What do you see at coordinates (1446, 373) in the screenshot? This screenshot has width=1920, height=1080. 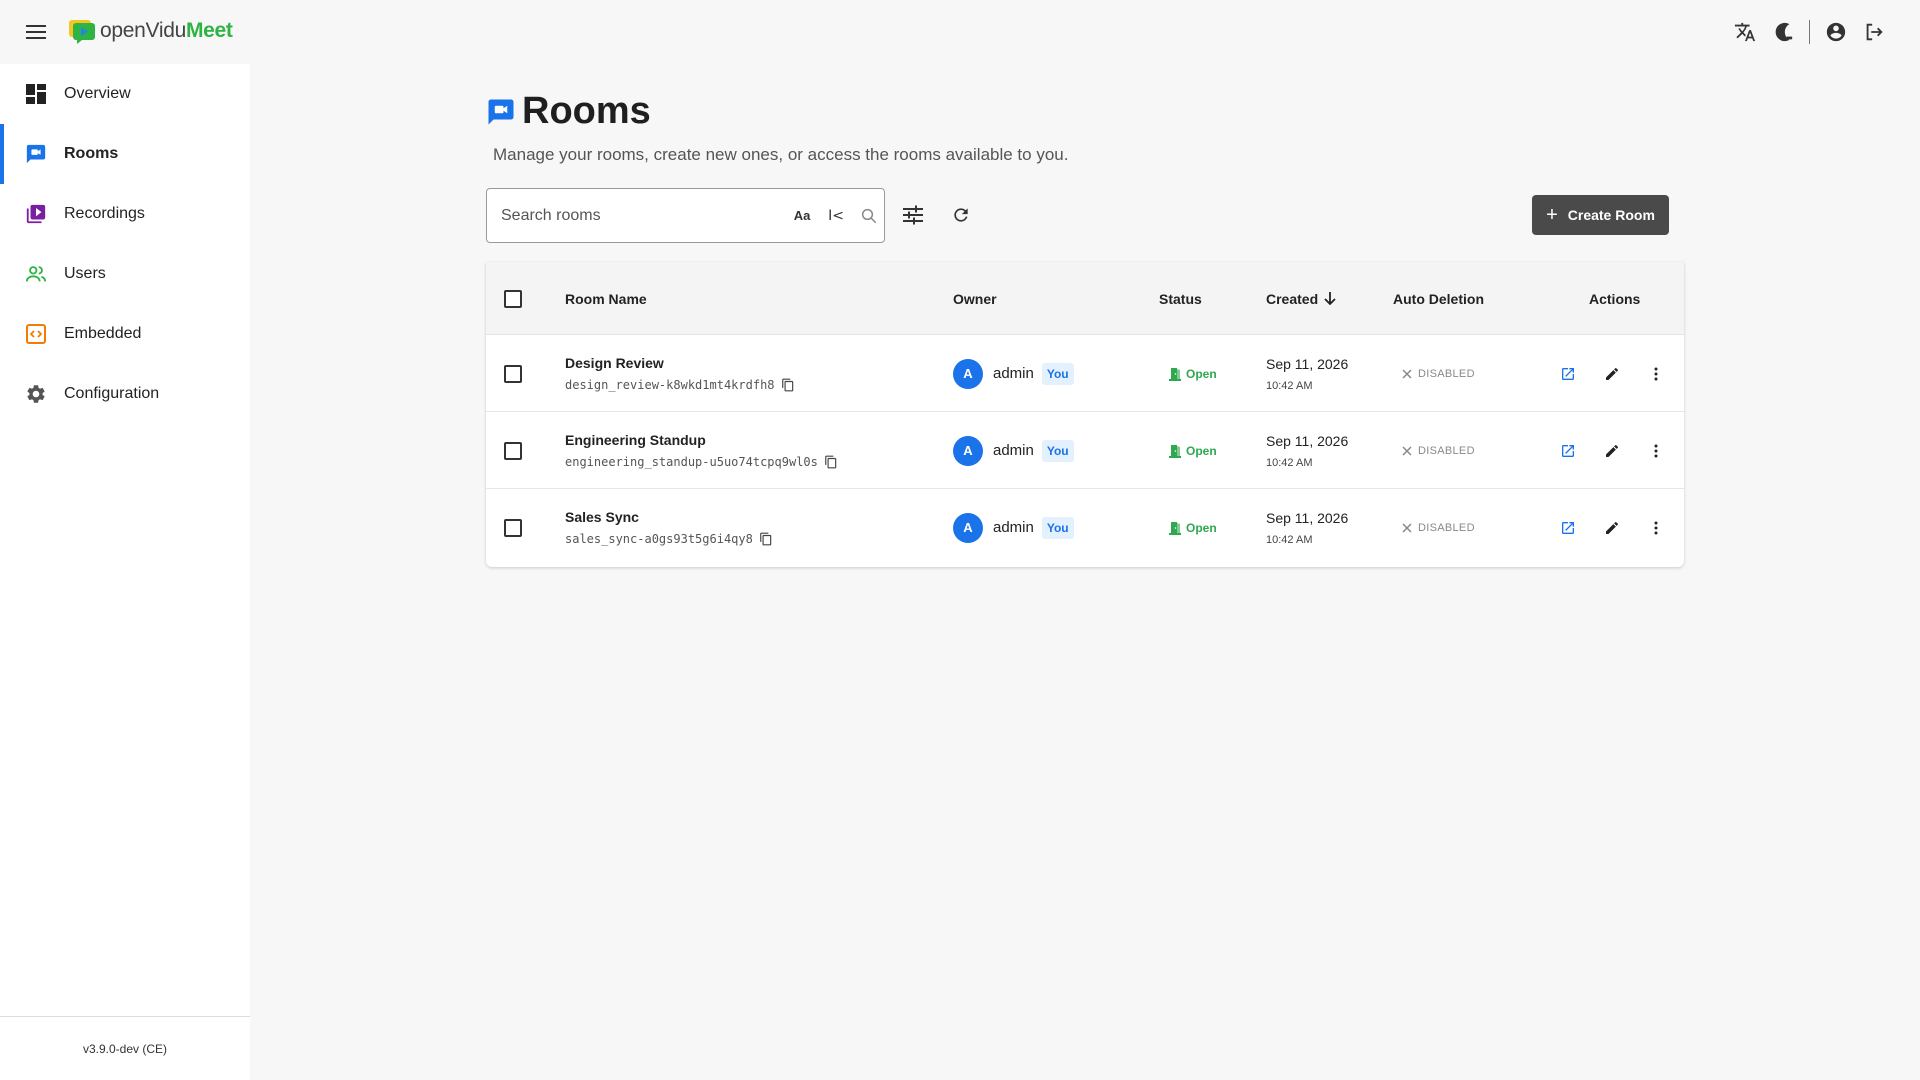 I see `auto-deletion-label: DISABLED` at bounding box center [1446, 373].